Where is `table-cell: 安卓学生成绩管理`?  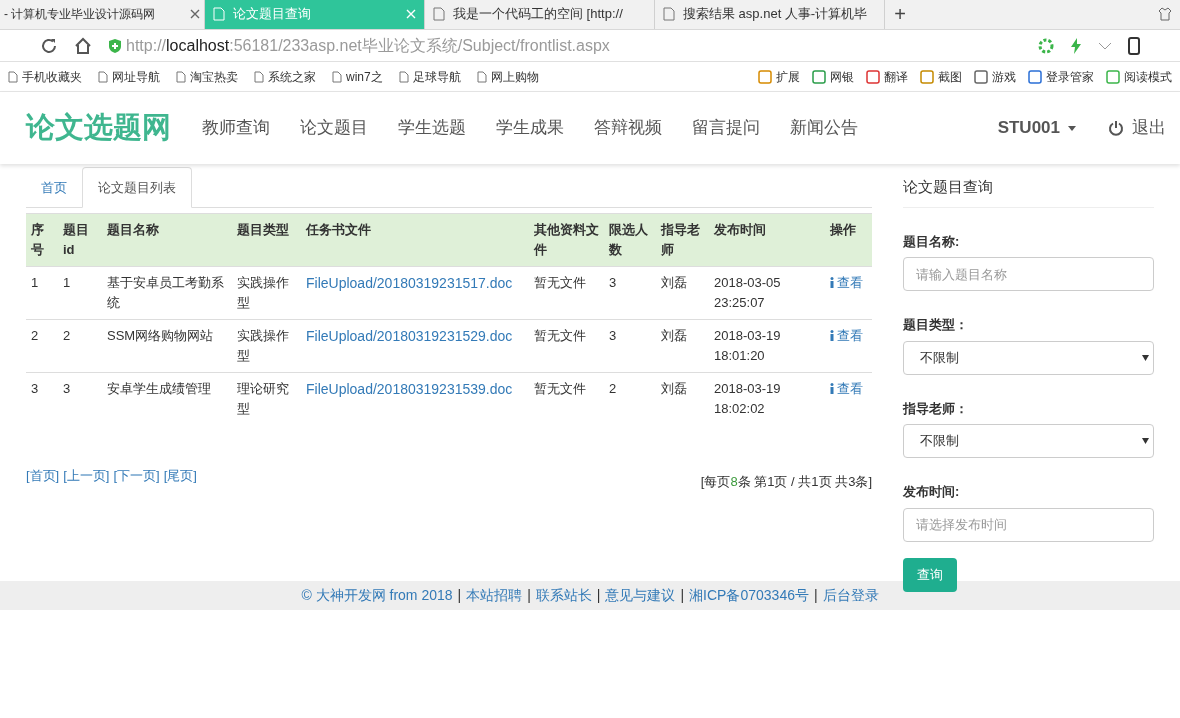
table-cell: 安卓学生成绩管理 is located at coordinates (167, 398).